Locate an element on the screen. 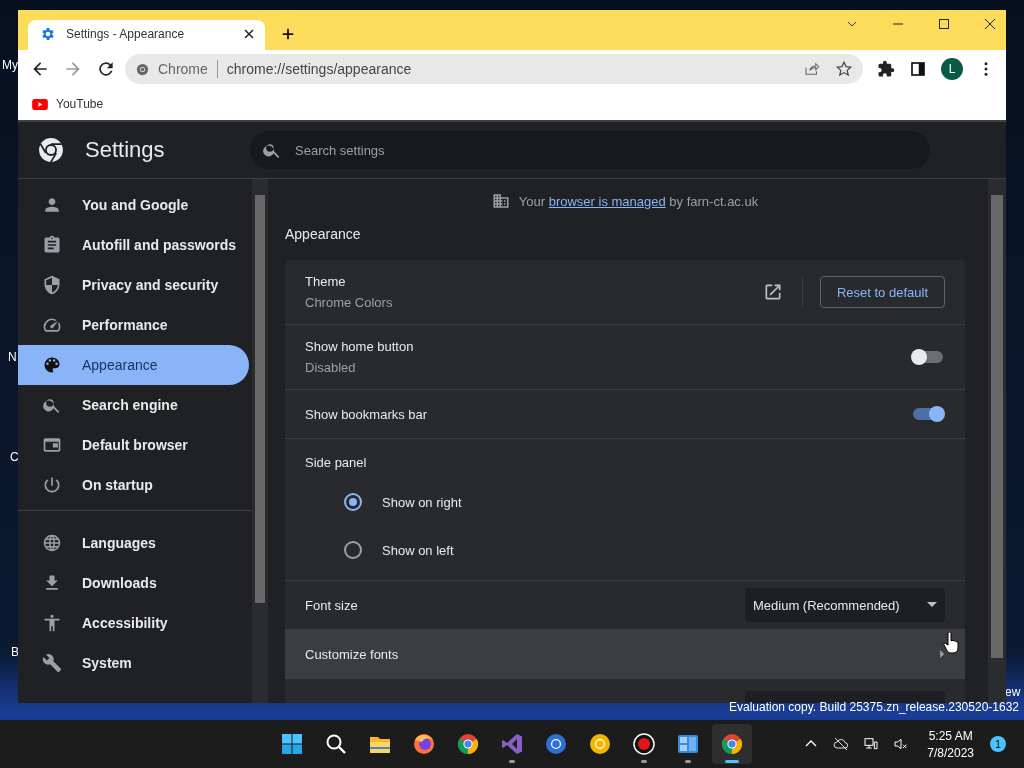 This screenshot has width=1024, height=768. accessibility-icon is located at coordinates (52, 623).